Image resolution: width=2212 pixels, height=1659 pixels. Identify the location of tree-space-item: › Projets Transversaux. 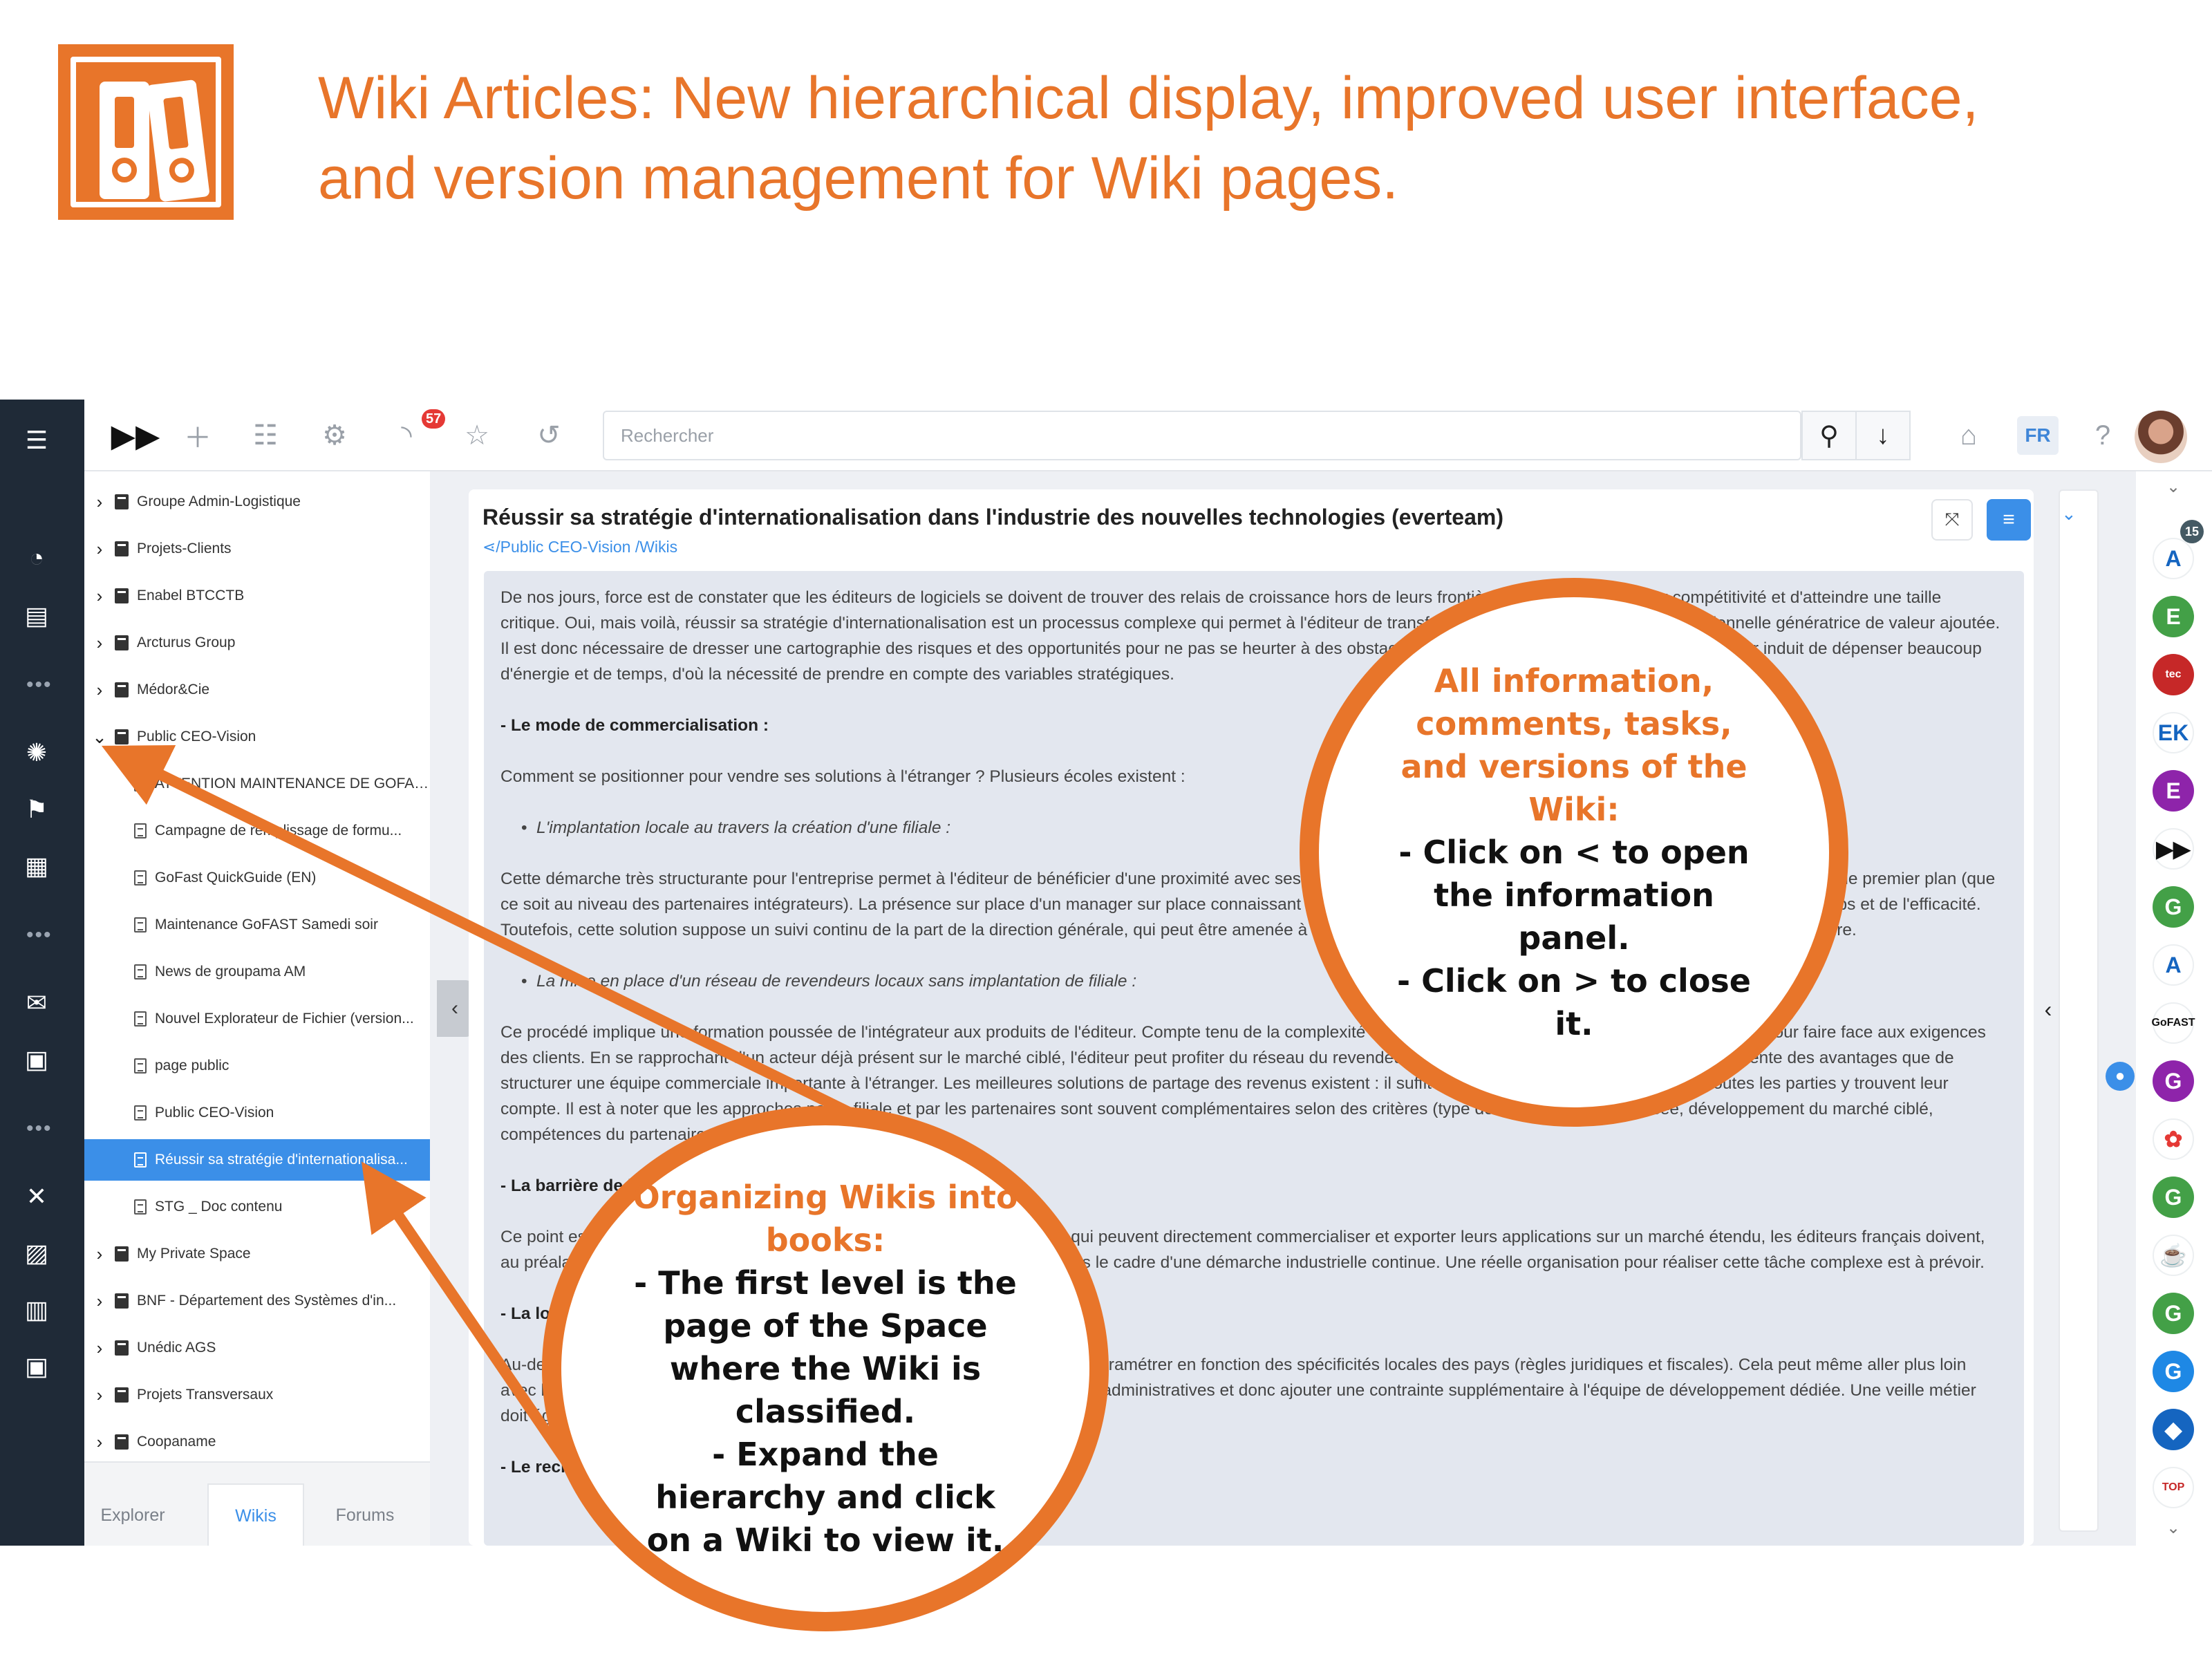
(257, 1395).